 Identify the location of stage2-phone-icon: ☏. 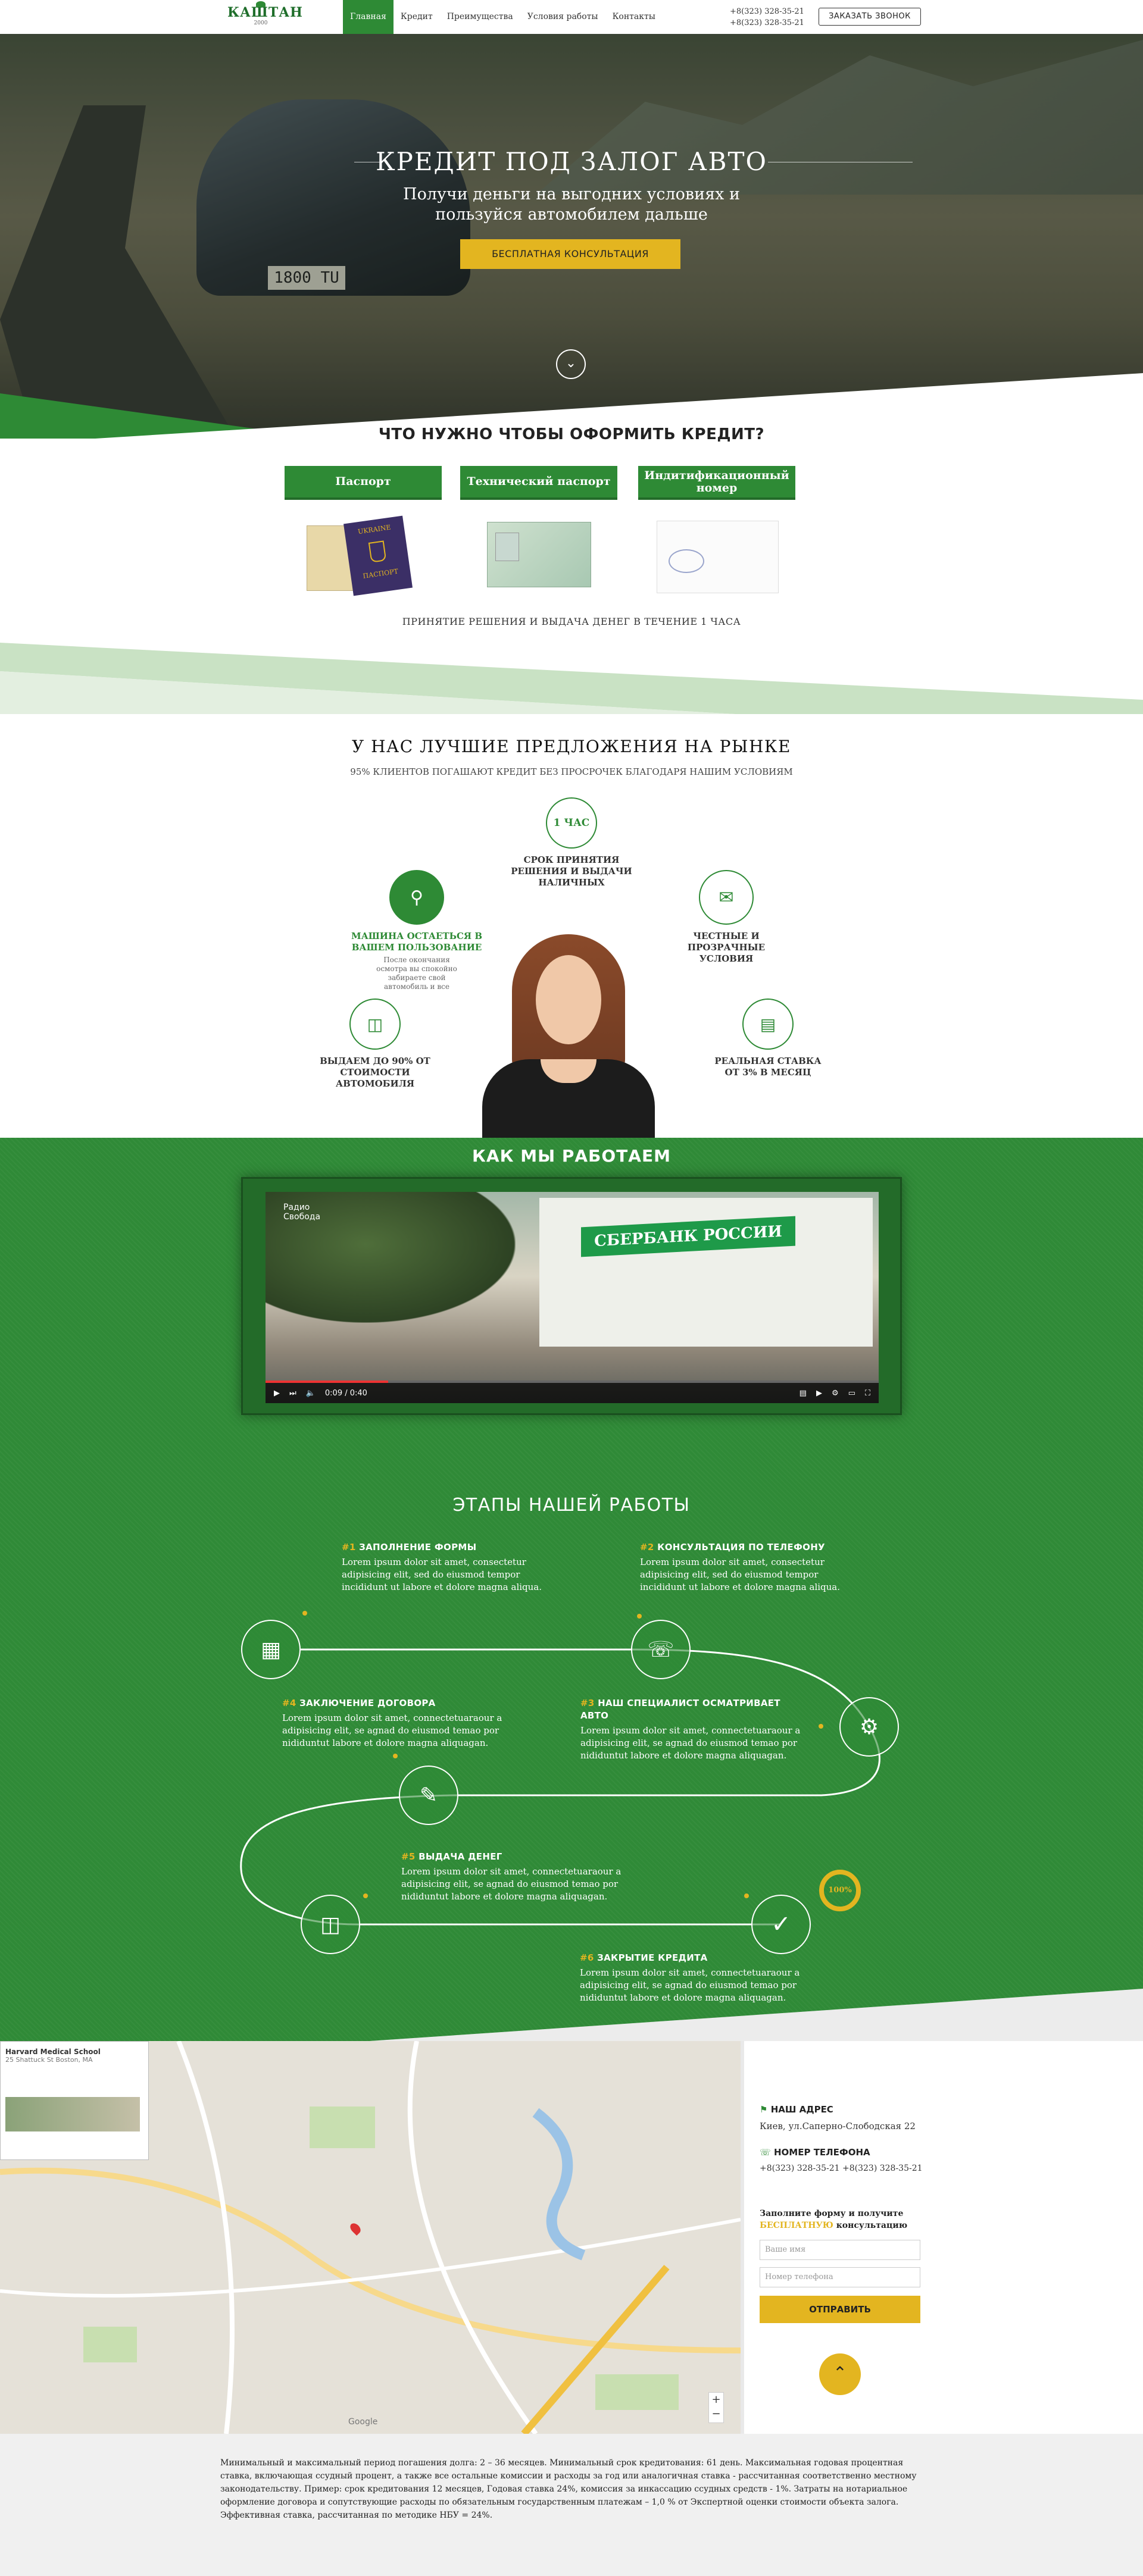
(661, 1649).